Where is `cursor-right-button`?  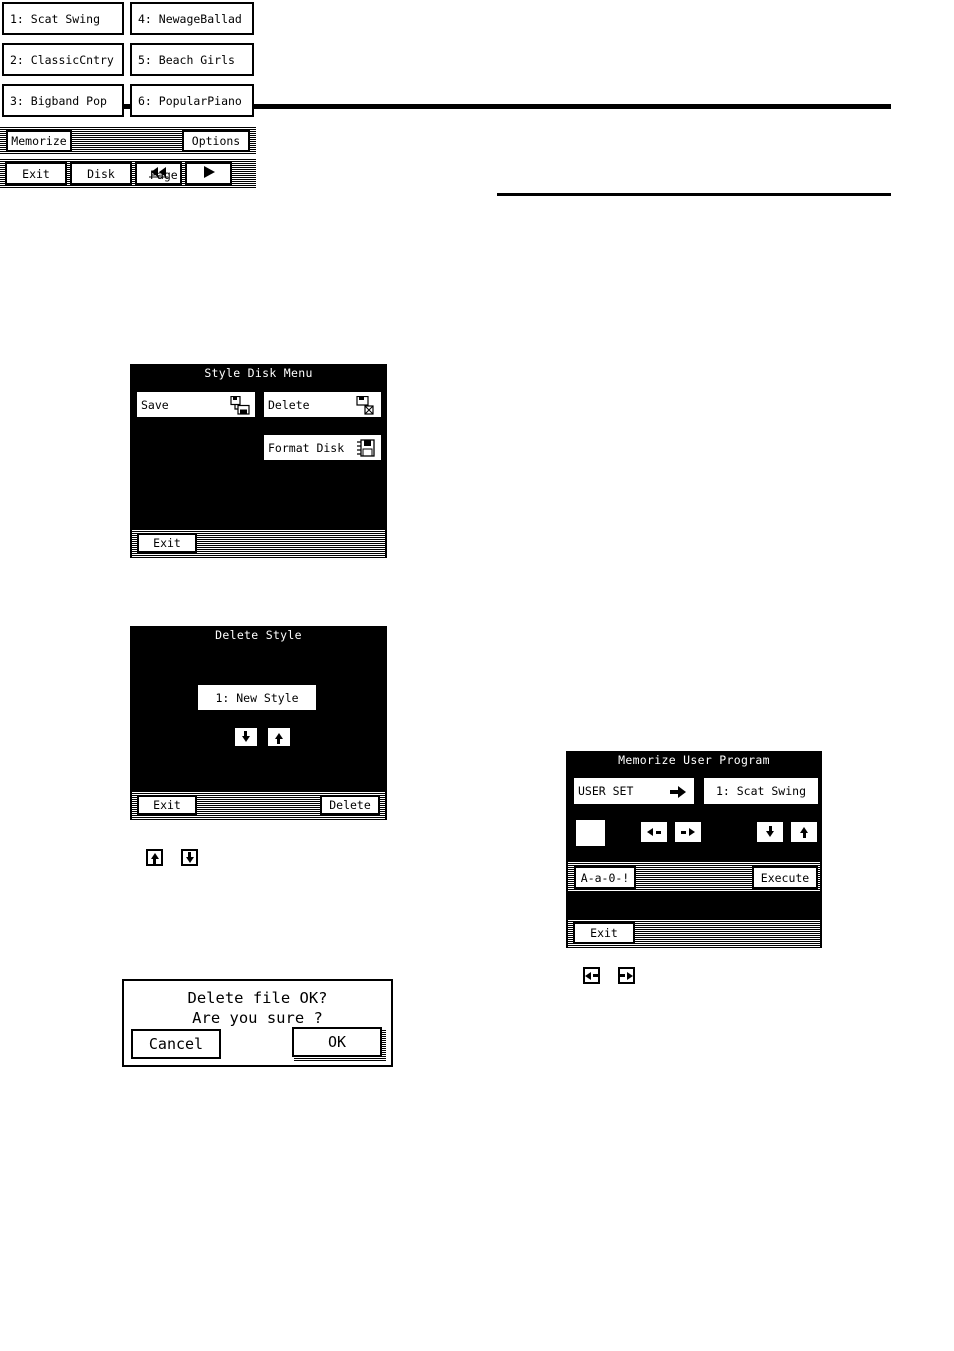
cursor-right-button is located at coordinates (688, 832).